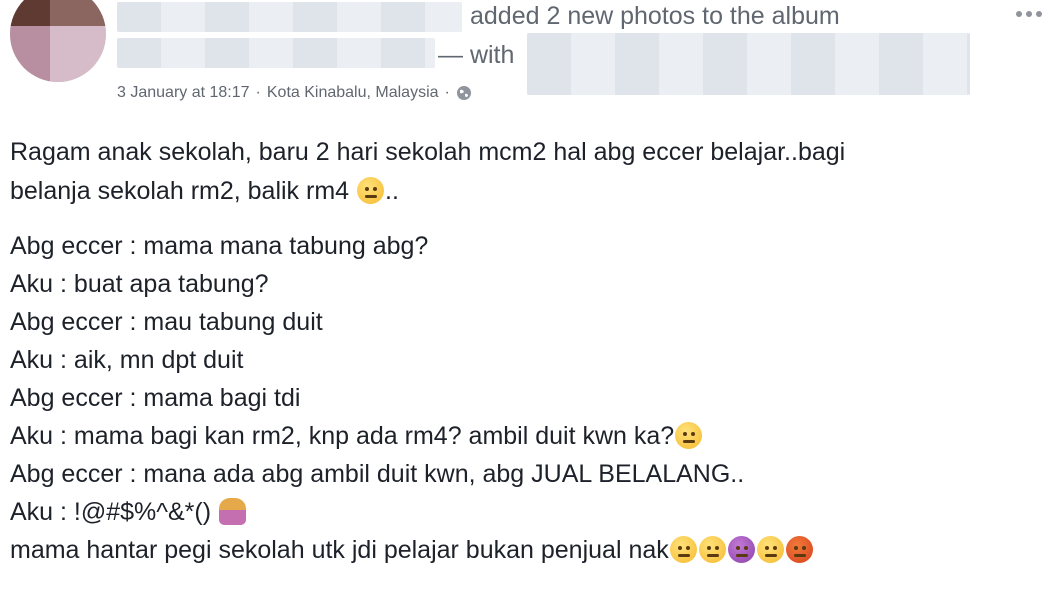 The height and width of the screenshot is (596, 1060). I want to click on more-options-icon, so click(1019, 14).